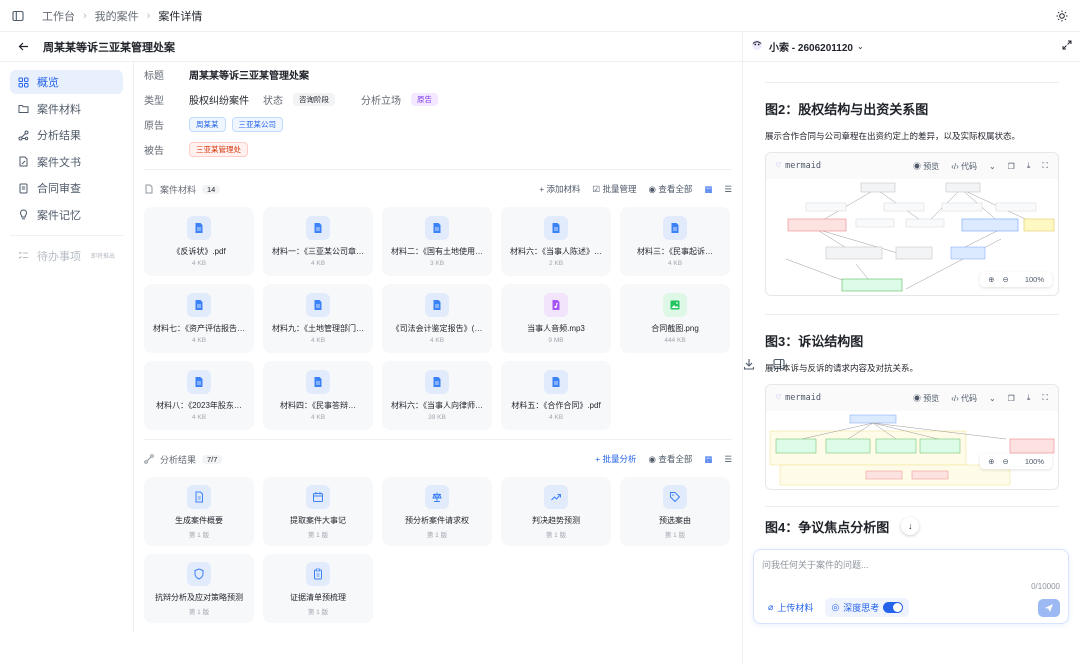 The width and height of the screenshot is (1080, 664). I want to click on material-card: 材料六：《当事人向律师… 39 KB, so click(437, 395).